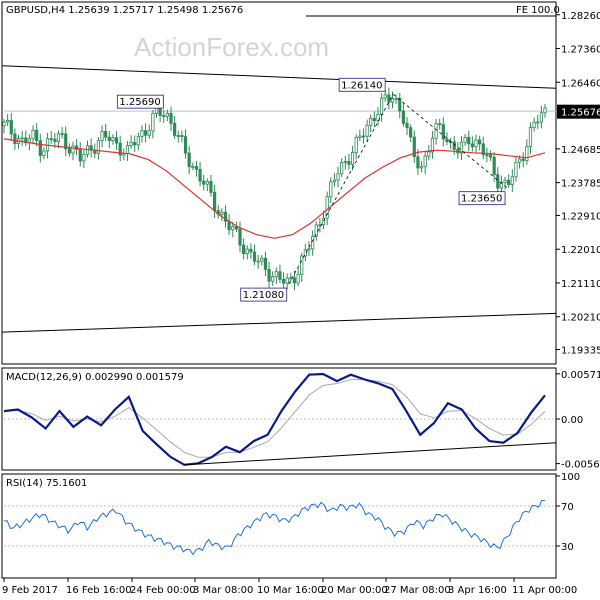 The image size is (600, 600). Describe the element at coordinates (580, 83) in the screenshot. I see `price-tick-label: 1.26460` at that location.